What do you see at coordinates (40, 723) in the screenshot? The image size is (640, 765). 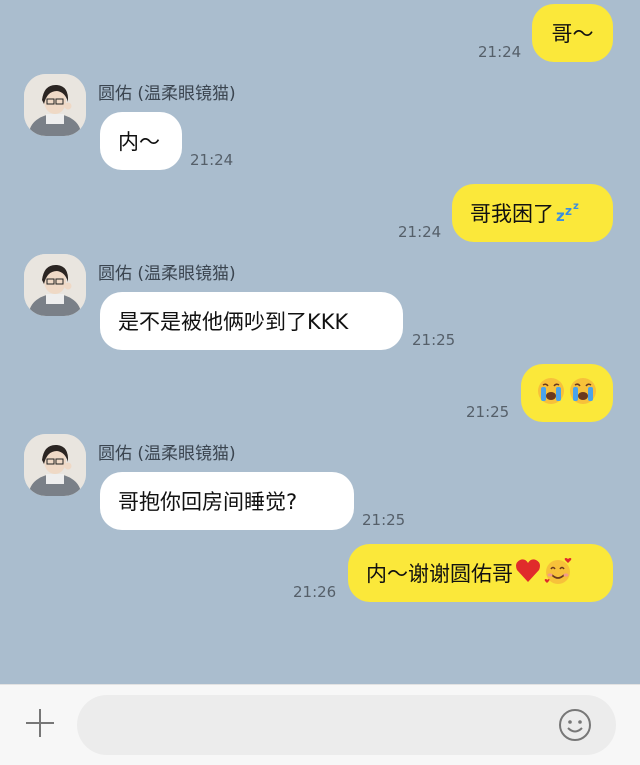 I see `plus-icon` at bounding box center [40, 723].